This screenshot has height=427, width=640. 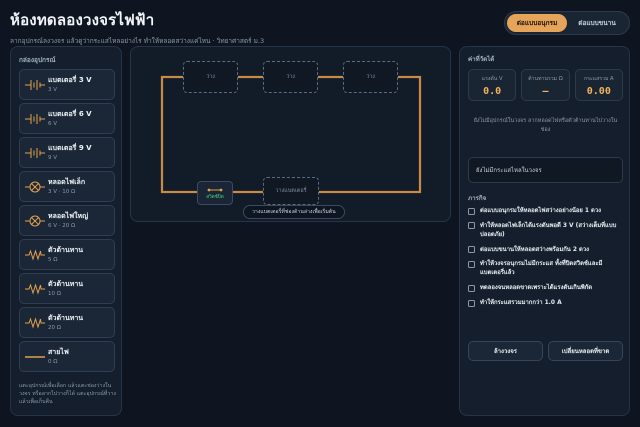 What do you see at coordinates (505, 351) in the screenshot?
I see `clear-circuit-button: ล้างวงจร` at bounding box center [505, 351].